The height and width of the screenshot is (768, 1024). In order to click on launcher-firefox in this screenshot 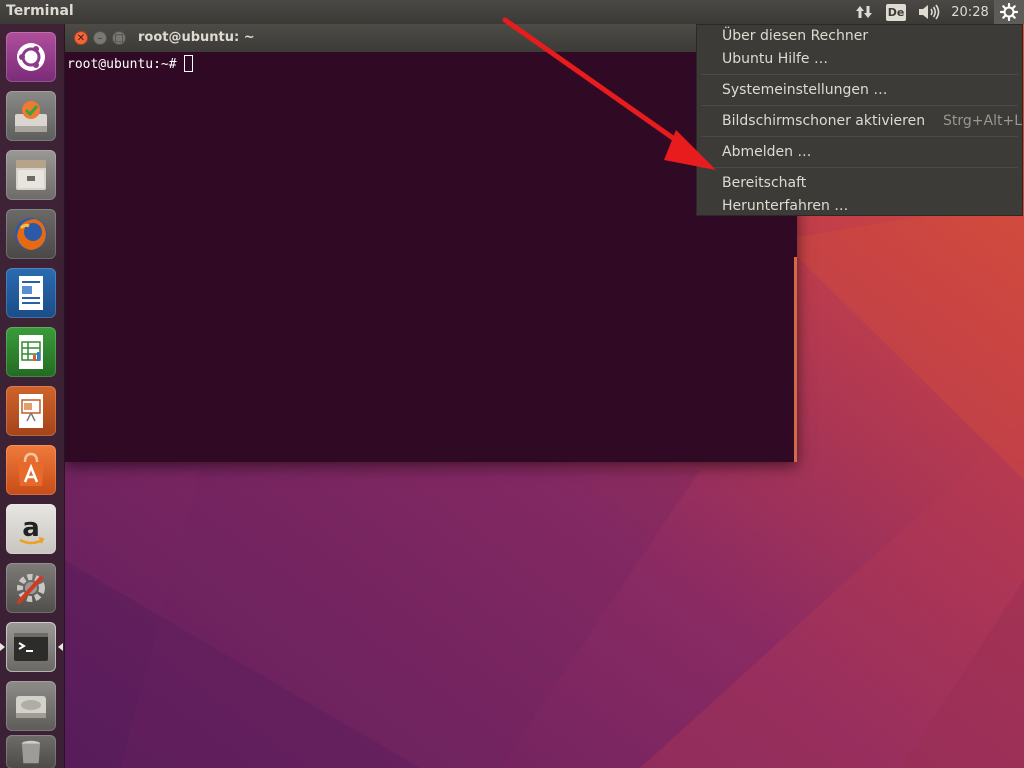, I will do `click(31, 234)`.